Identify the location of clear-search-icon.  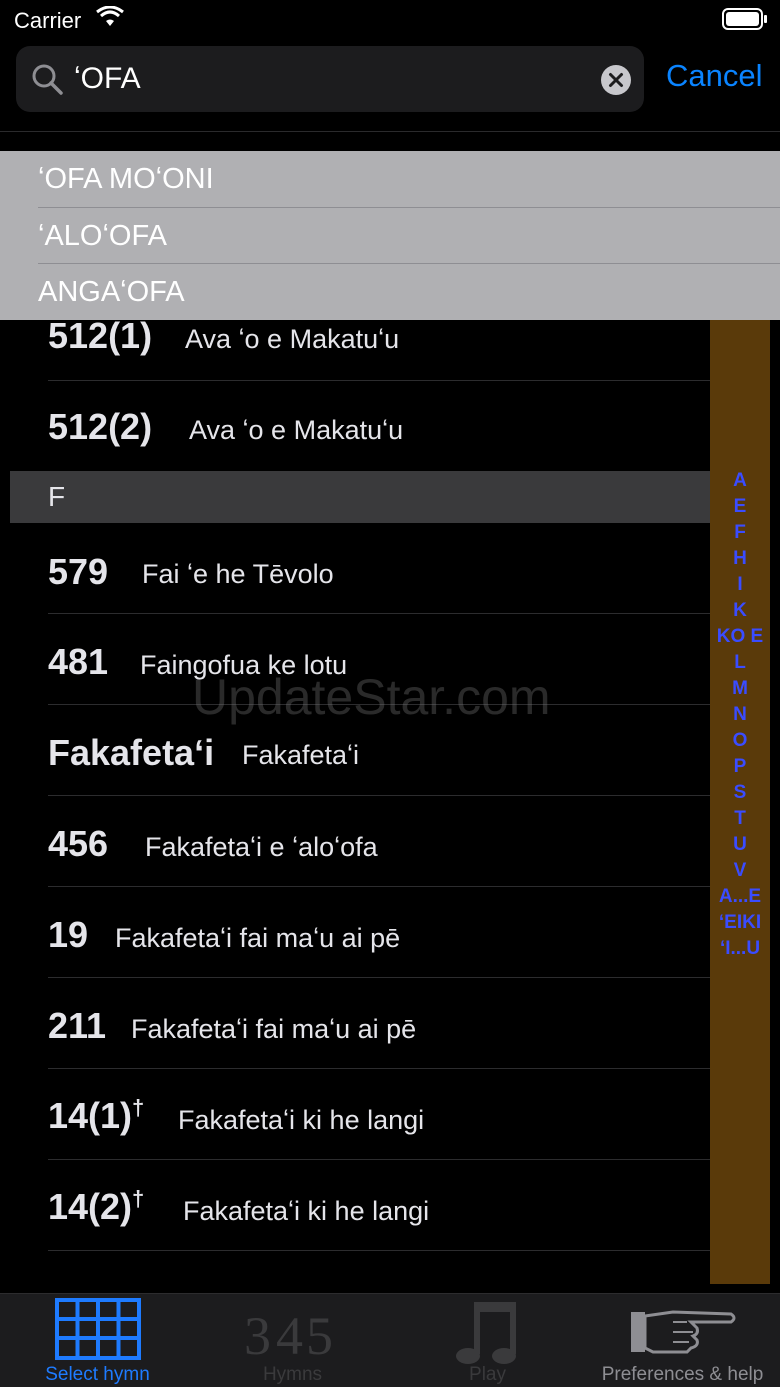
(616, 80).